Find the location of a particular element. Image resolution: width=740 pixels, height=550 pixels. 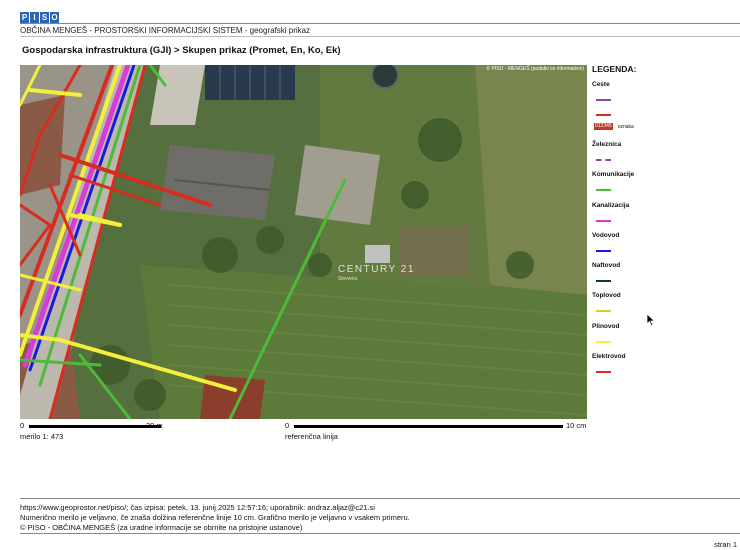

legend-group: Kanalizacija is located at coordinates (662, 217).